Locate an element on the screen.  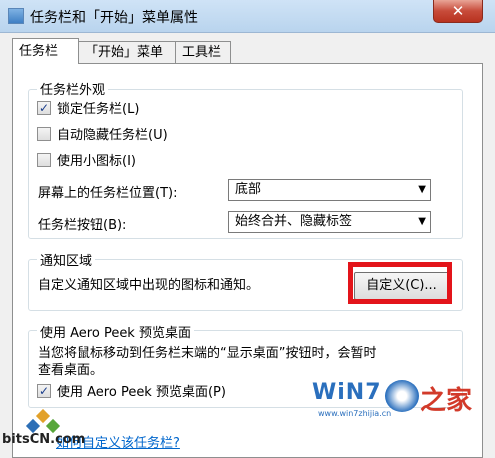
window-title: 任务栏和「开始」菜单属性 is located at coordinates (114, 18).